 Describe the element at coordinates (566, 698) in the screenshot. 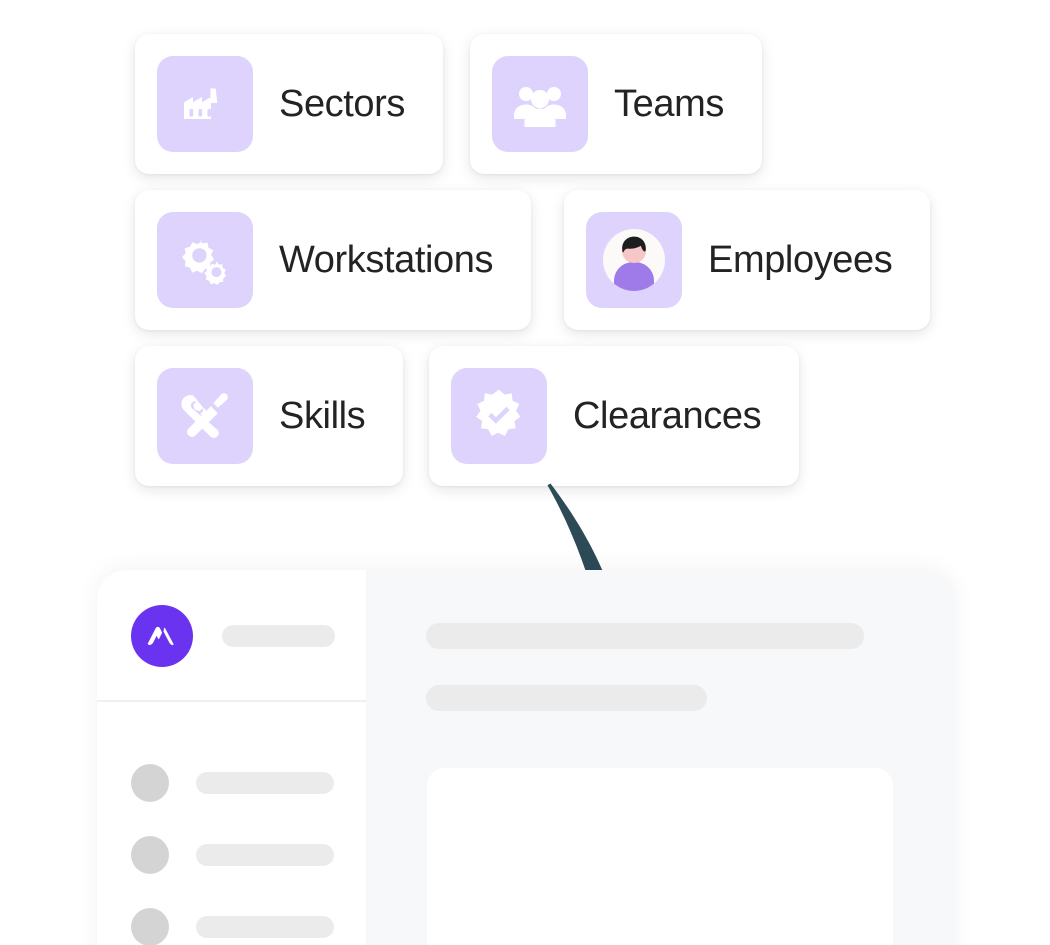

I see `main-subtitle-placeholder` at that location.